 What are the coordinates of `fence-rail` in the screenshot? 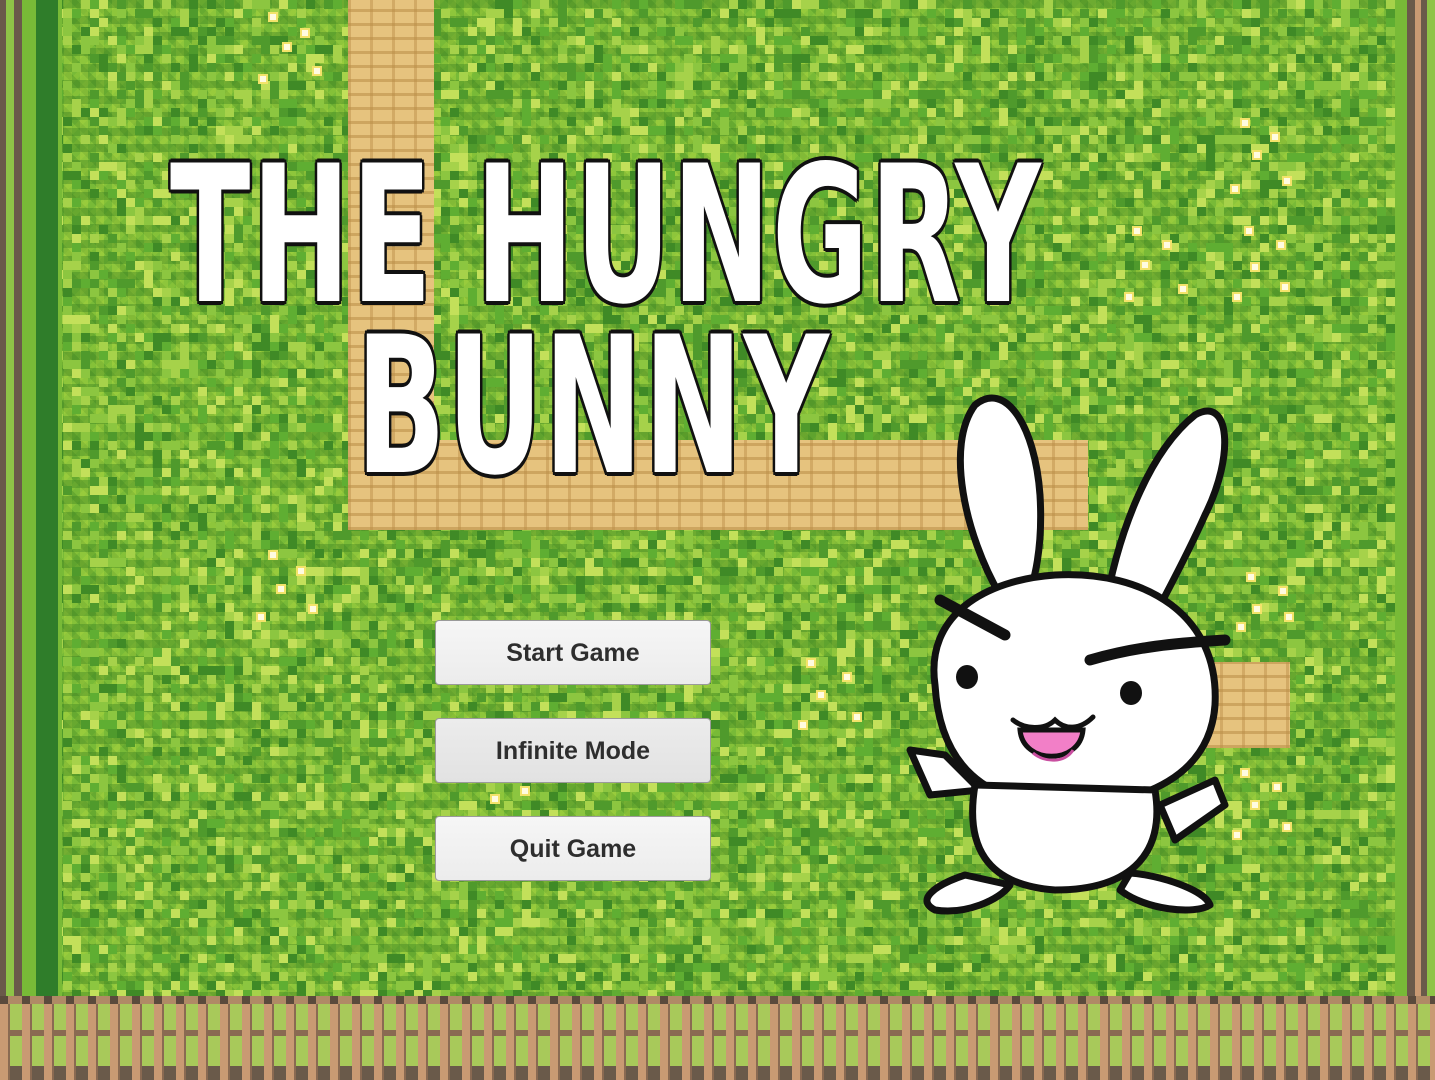 It's located at (717, 1000).